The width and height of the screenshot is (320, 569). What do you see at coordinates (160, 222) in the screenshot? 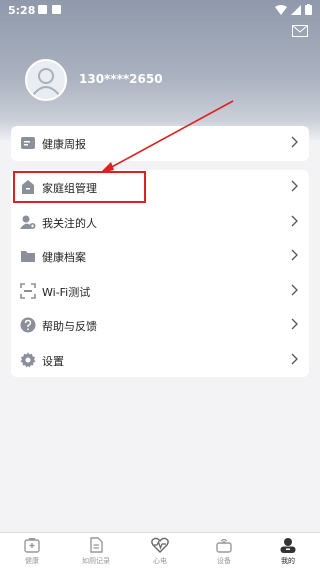
I see `menu-item-followed-people: 我关注的人` at bounding box center [160, 222].